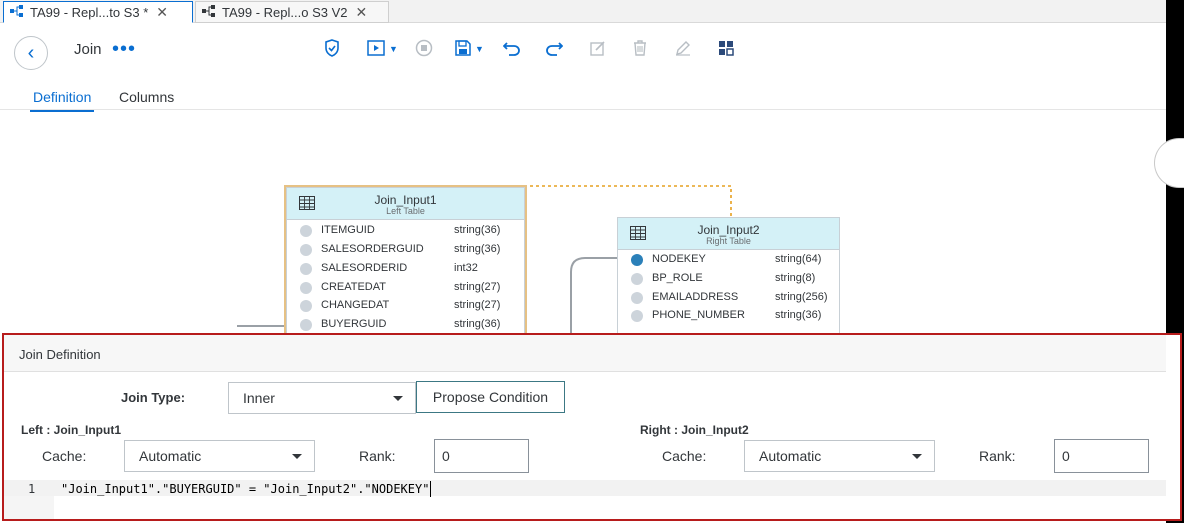  What do you see at coordinates (694, 430) in the screenshot?
I see `right-input-label: Right : Join_Input2` at bounding box center [694, 430].